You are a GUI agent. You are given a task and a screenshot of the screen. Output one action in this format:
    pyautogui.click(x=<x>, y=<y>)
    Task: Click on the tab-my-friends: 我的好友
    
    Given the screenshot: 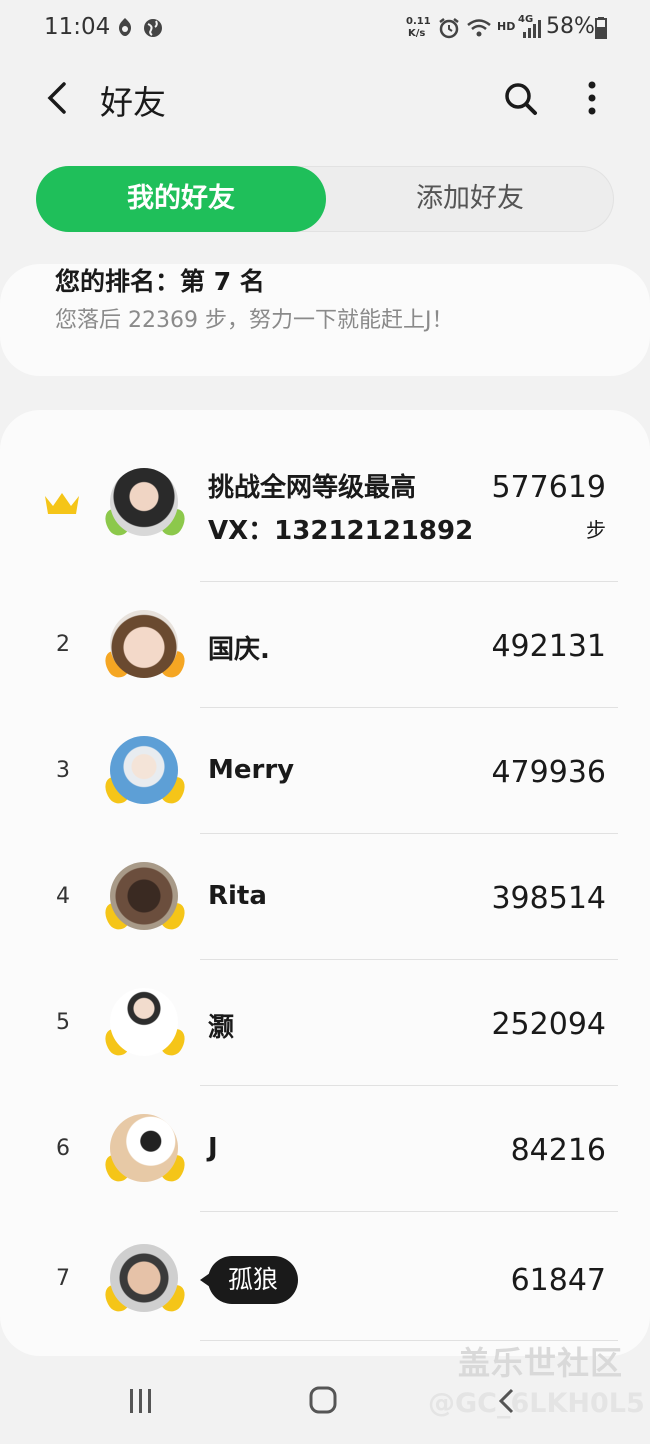 What is the action you would take?
    pyautogui.click(x=181, y=199)
    